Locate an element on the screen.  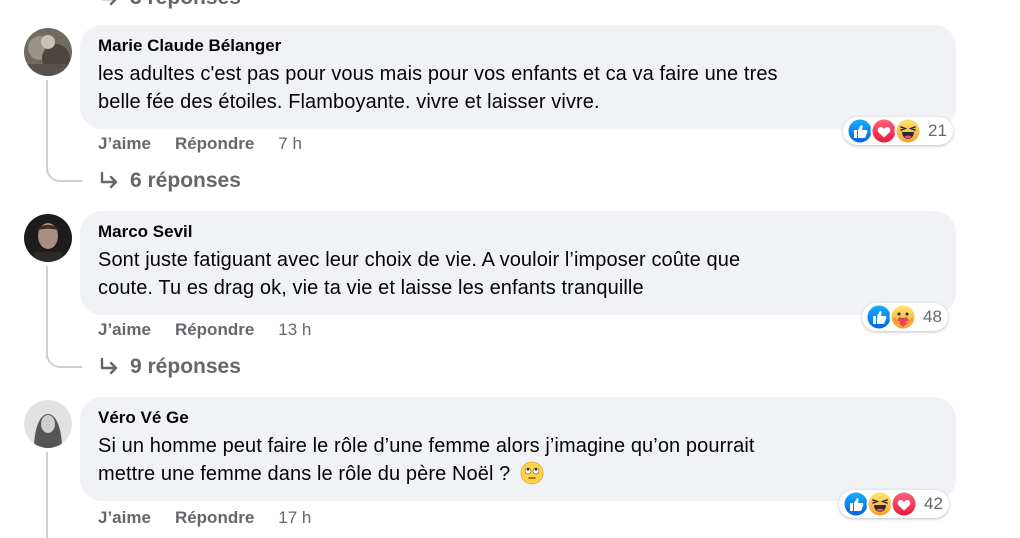
replies-link: 6 réponses is located at coordinates (169, 181).